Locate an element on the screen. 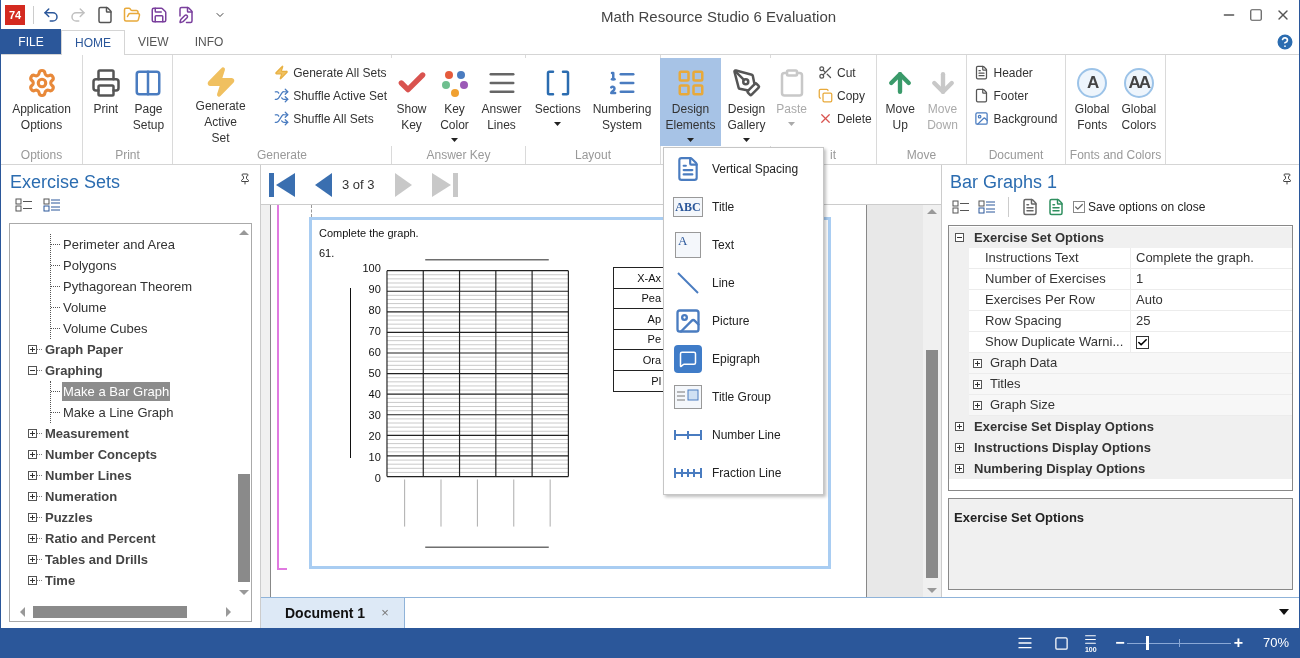 This screenshot has width=1300, height=658. menu-item: Vertical Spacing is located at coordinates (743, 169).